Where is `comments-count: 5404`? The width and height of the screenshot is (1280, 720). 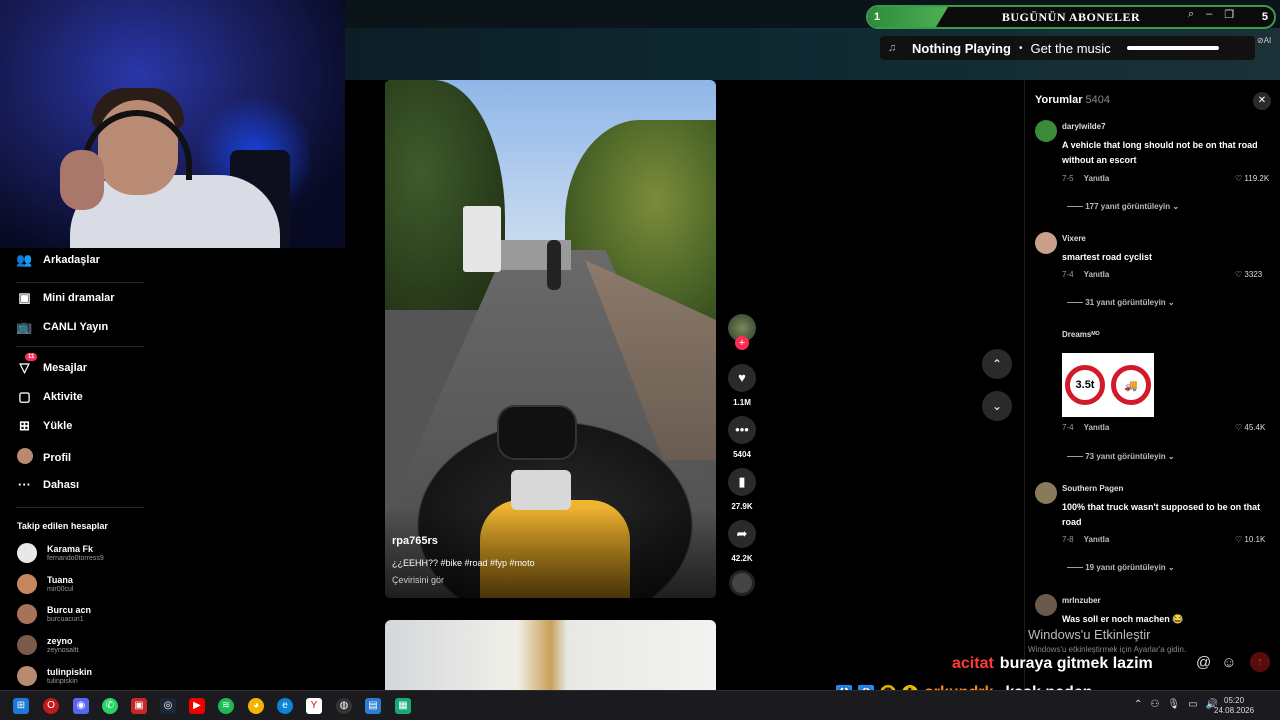
comments-count: 5404 is located at coordinates (1097, 100).